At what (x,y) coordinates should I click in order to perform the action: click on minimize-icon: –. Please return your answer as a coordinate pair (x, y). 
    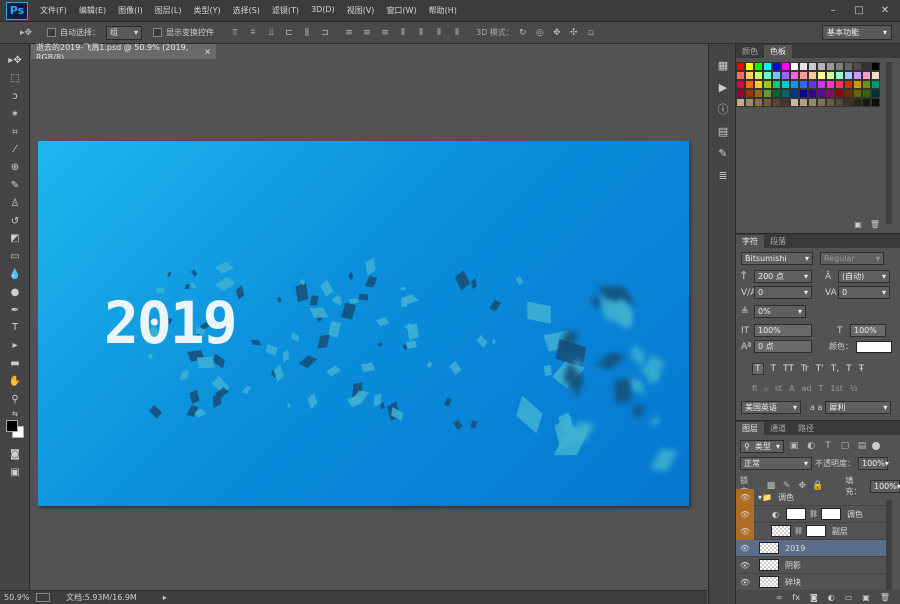
    Looking at the image, I should click on (833, 10).